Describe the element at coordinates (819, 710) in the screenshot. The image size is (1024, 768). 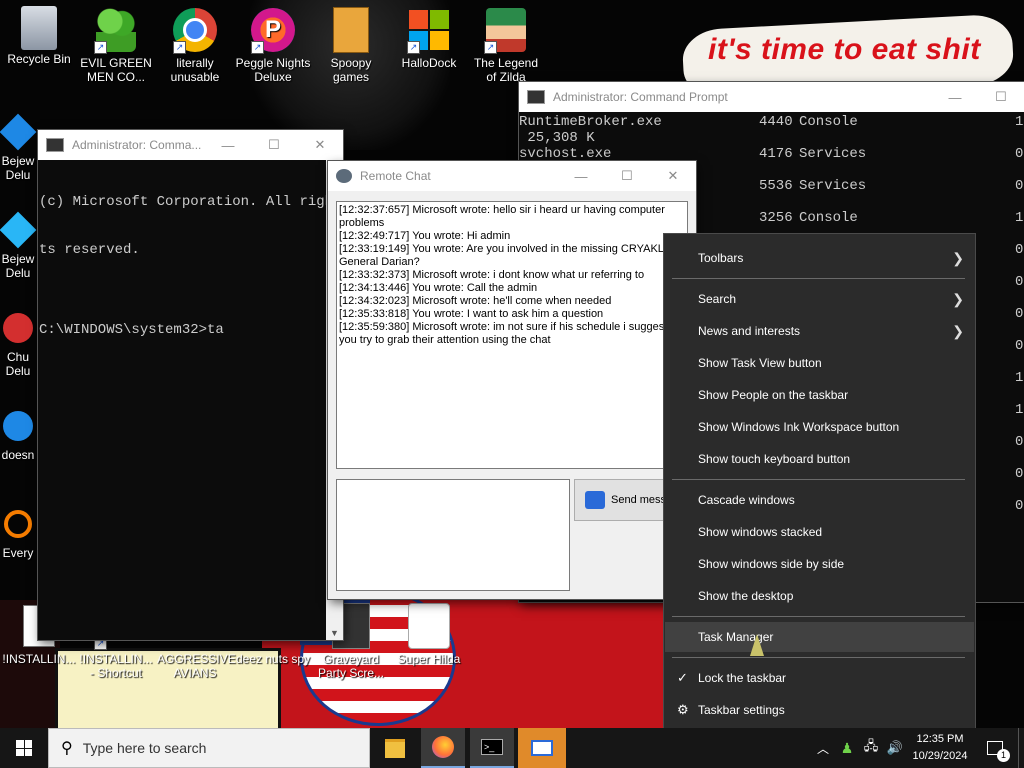
I see `menu-item-taskbar-settings: ⚙ Taskbar settings` at that location.